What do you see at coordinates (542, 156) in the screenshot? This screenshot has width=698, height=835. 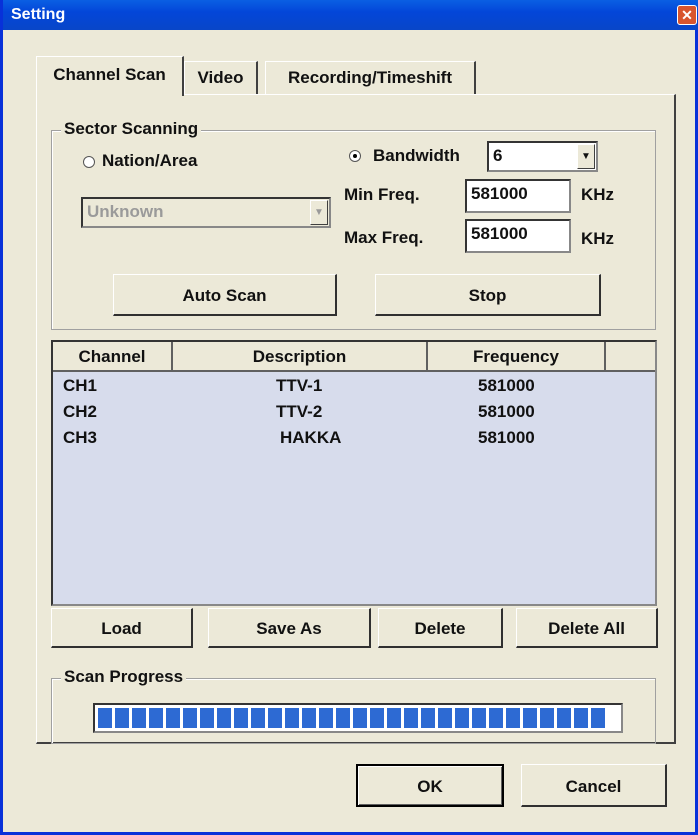 I see `bandwidth-select: 6 ▼` at bounding box center [542, 156].